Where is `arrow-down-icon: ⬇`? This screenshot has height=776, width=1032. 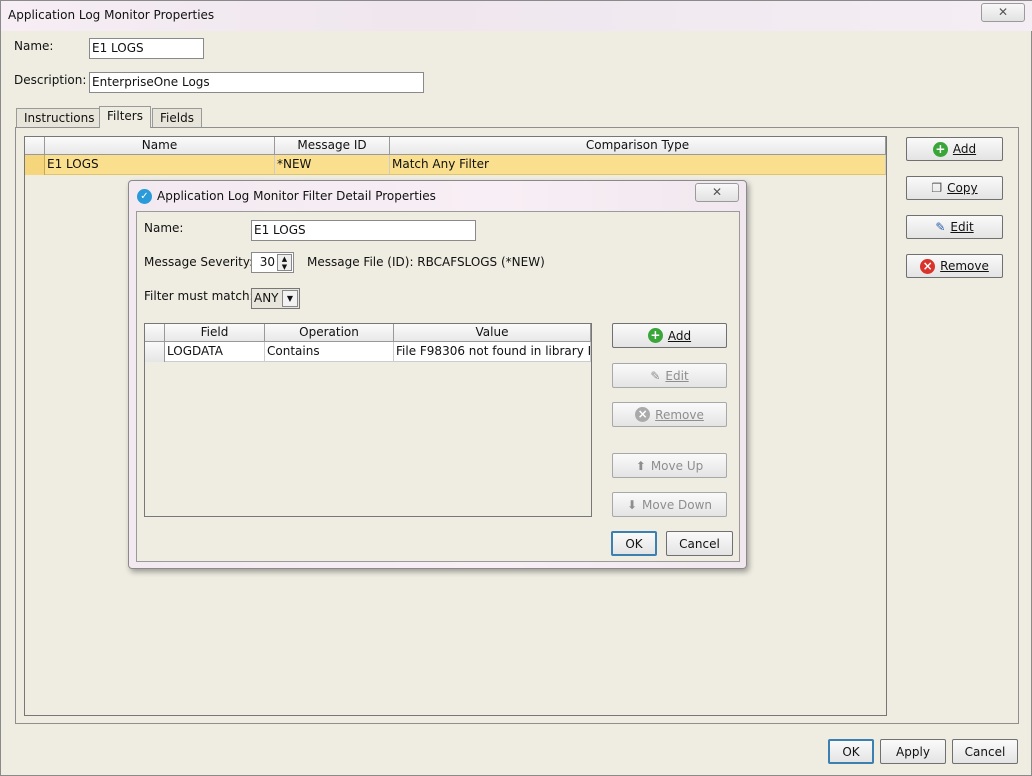
arrow-down-icon: ⬇ is located at coordinates (632, 504).